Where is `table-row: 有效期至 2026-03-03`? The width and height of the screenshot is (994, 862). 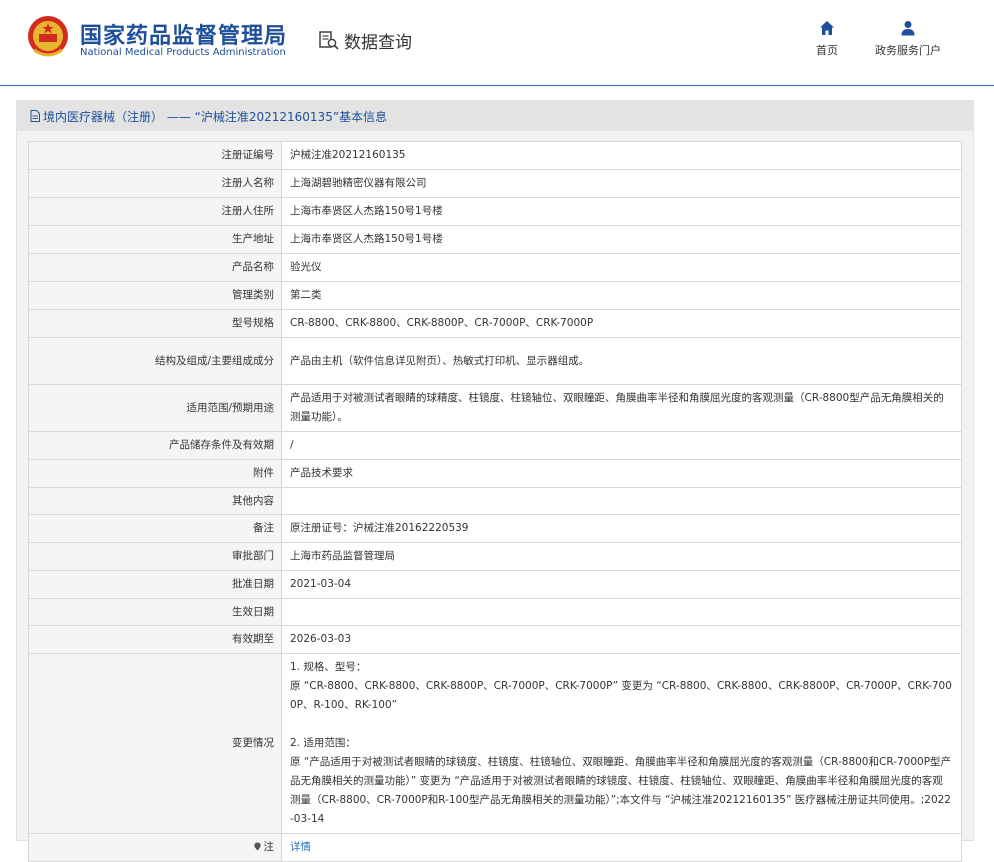
table-row: 有效期至 2026-03-03 is located at coordinates (495, 639).